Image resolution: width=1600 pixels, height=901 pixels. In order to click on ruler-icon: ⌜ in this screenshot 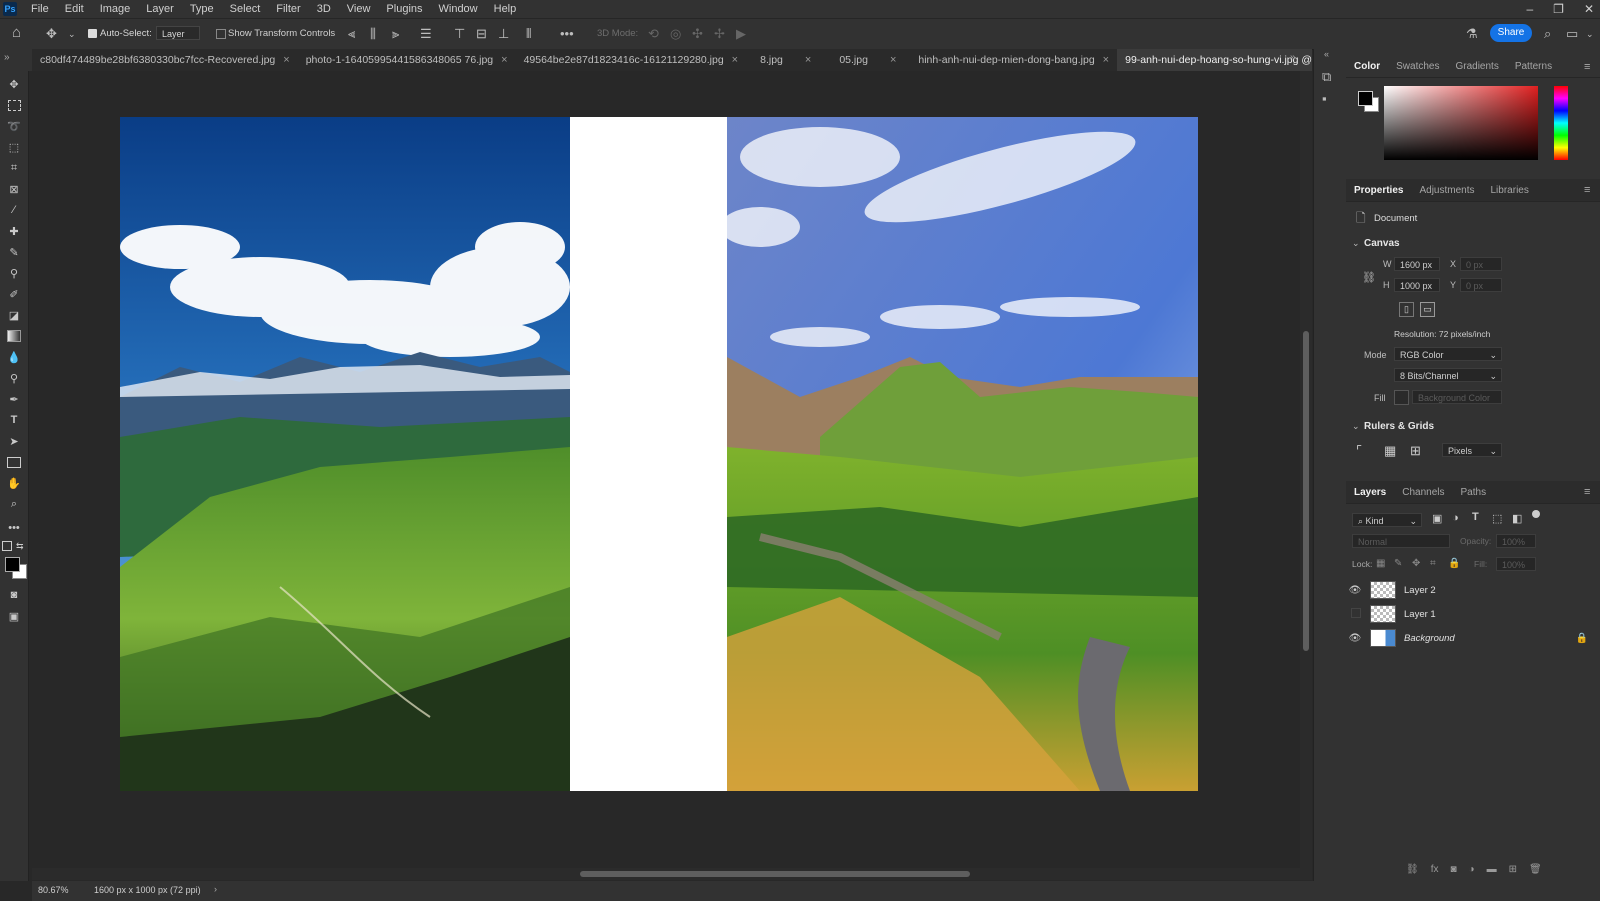, I will do `click(1359, 451)`.